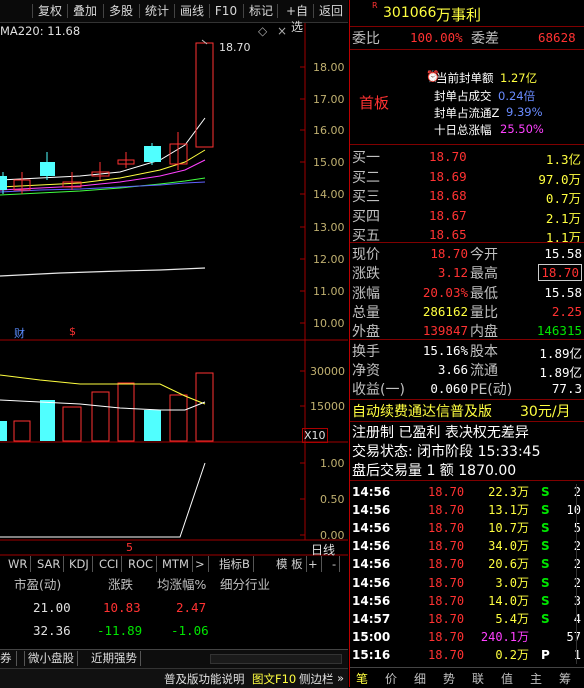  What do you see at coordinates (449, 388) in the screenshot?
I see `stat-value: 0.060` at bounding box center [449, 388].